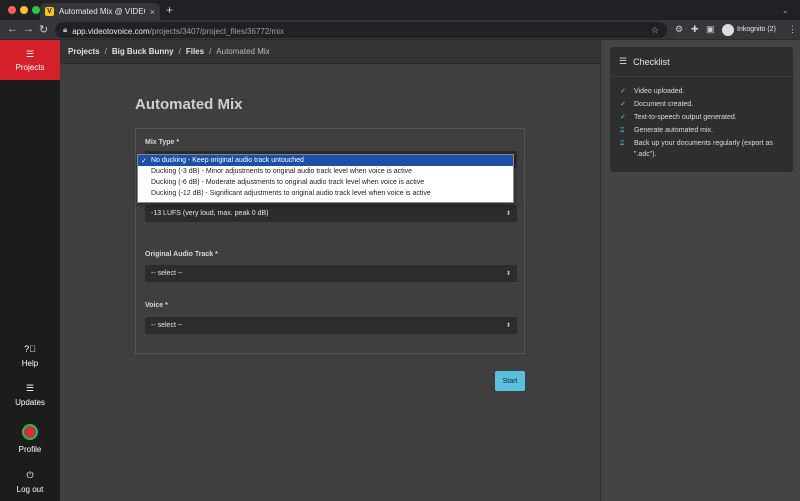  What do you see at coordinates (30, 475) in the screenshot?
I see `power-icon: ⏻` at bounding box center [30, 475].